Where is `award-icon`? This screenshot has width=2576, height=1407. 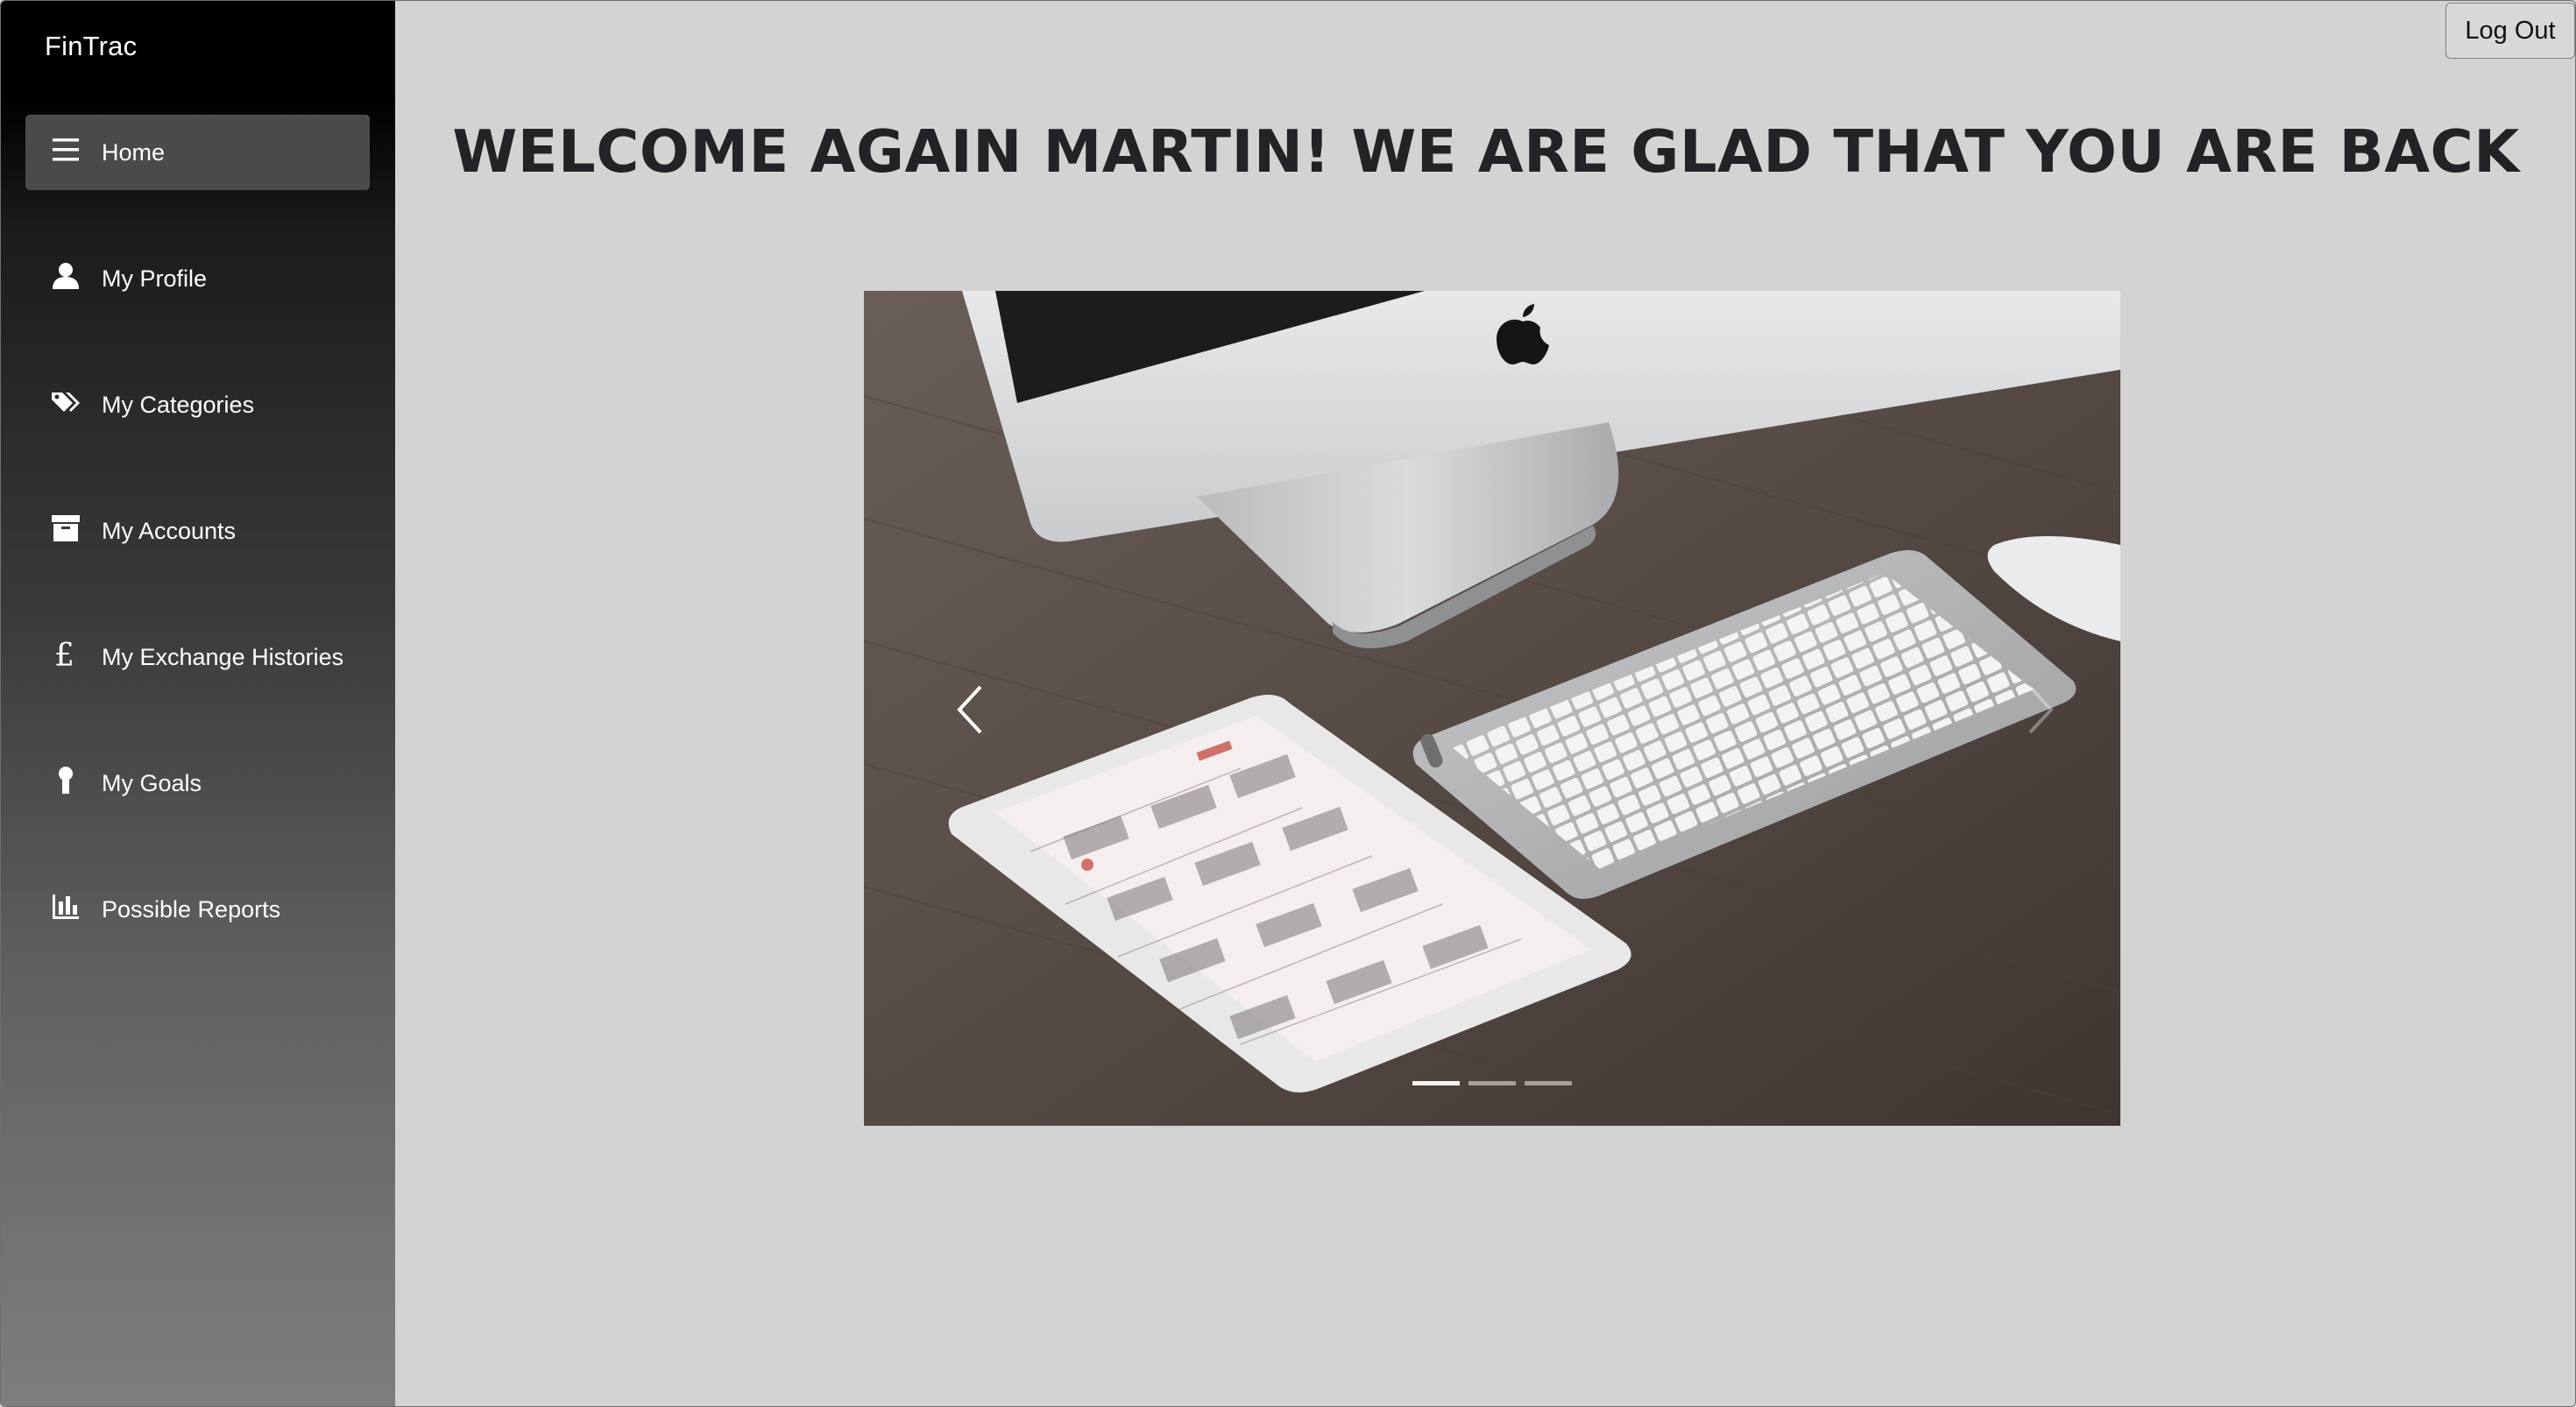
award-icon is located at coordinates (65, 780).